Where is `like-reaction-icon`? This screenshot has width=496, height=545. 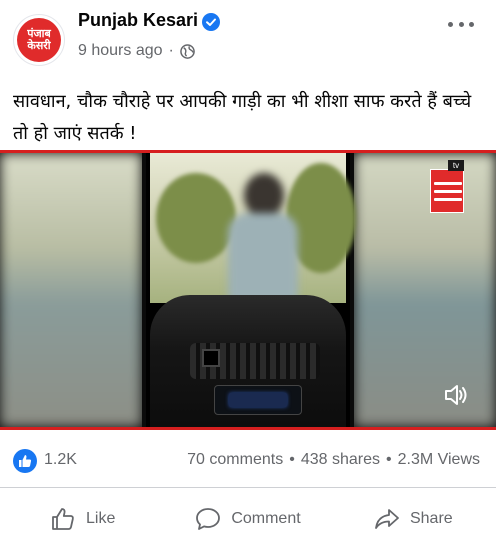
like-reaction-icon is located at coordinates (25, 461).